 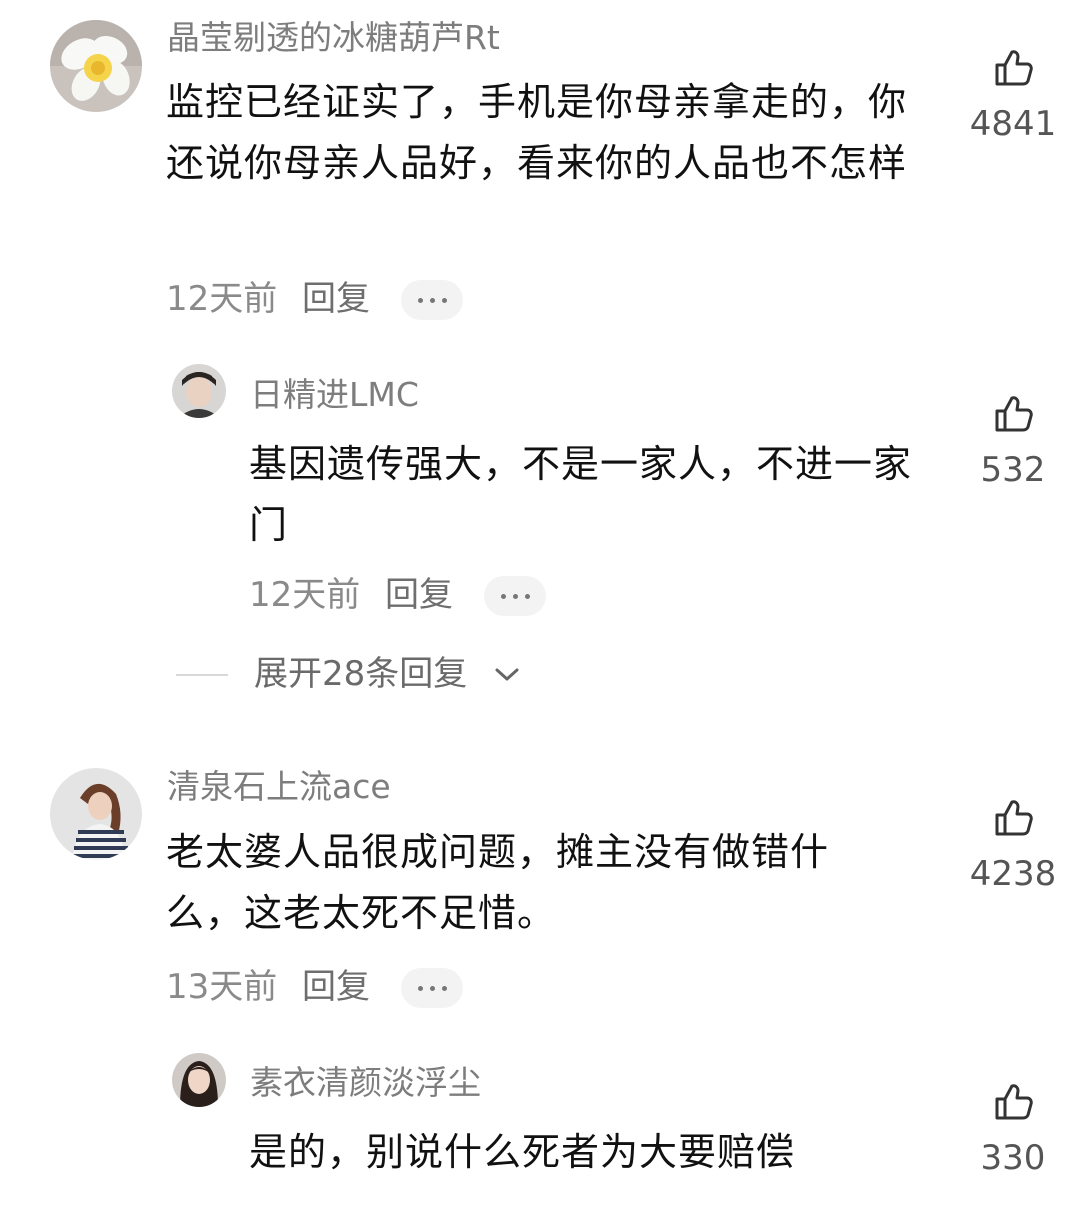 I want to click on woman-portrait-icon, so click(x=199, y=1080).